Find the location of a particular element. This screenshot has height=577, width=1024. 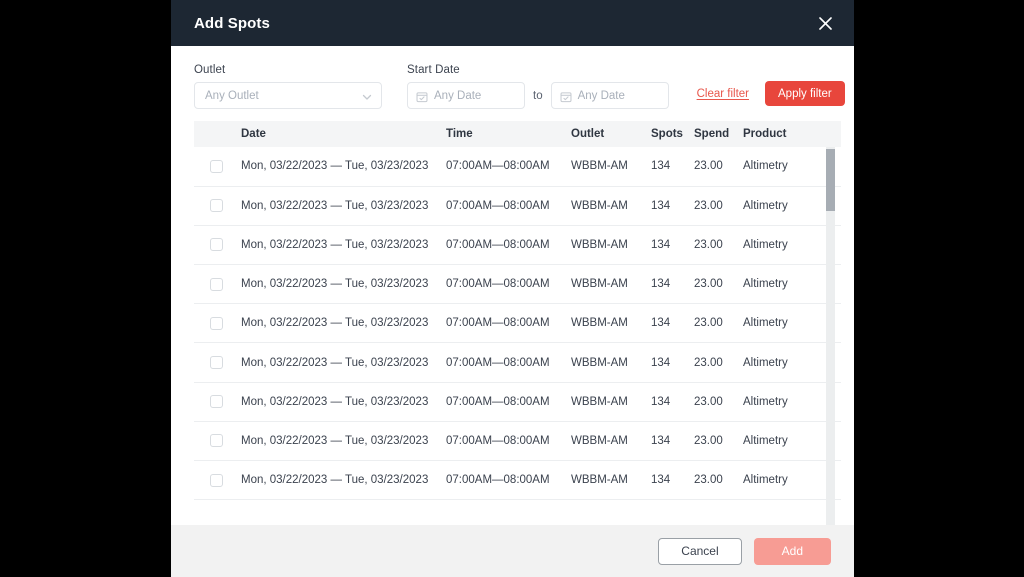

spots-table-head: Date Time Outlet Spots Spend Product is located at coordinates (517, 134).